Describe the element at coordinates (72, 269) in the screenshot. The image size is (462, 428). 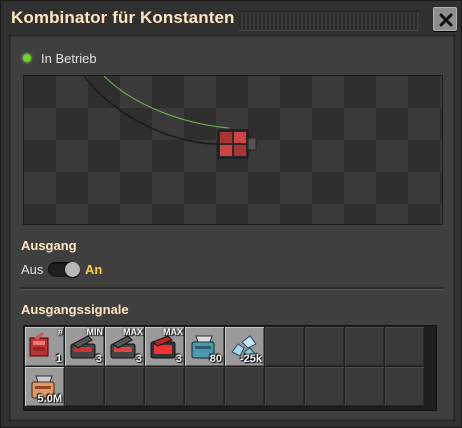
I see `switch-knob` at that location.